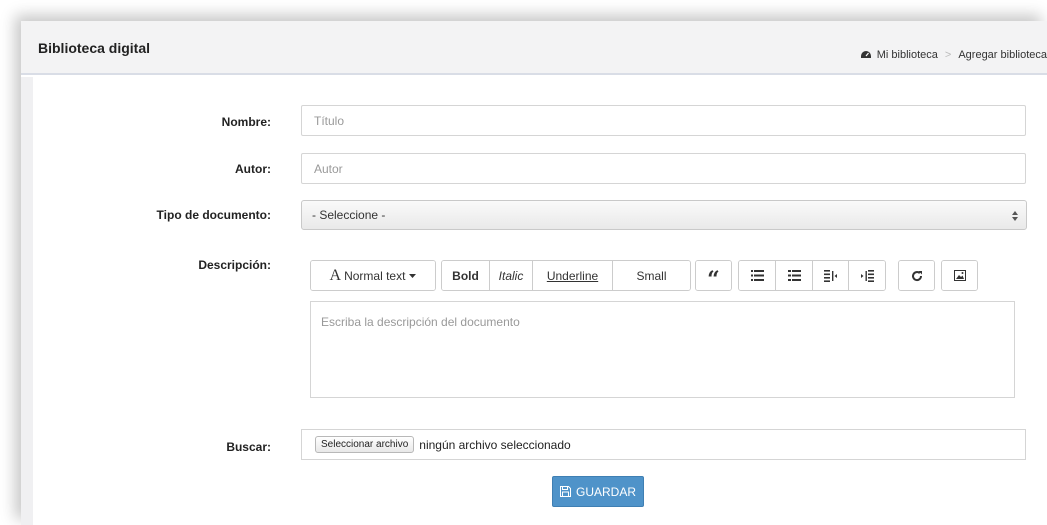 The image size is (1047, 525). I want to click on underline-button: Underline, so click(573, 275).